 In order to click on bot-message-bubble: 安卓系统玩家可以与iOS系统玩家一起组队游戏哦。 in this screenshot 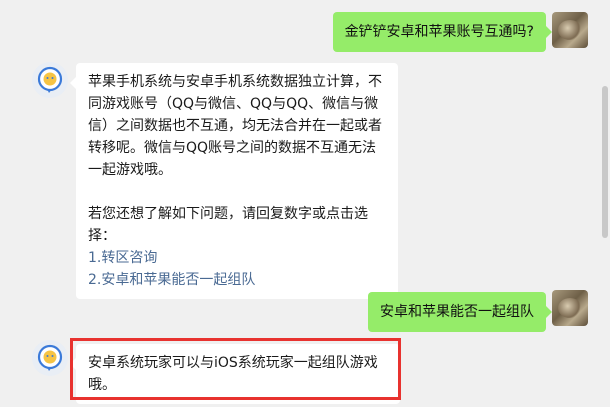, I will do `click(235, 374)`.